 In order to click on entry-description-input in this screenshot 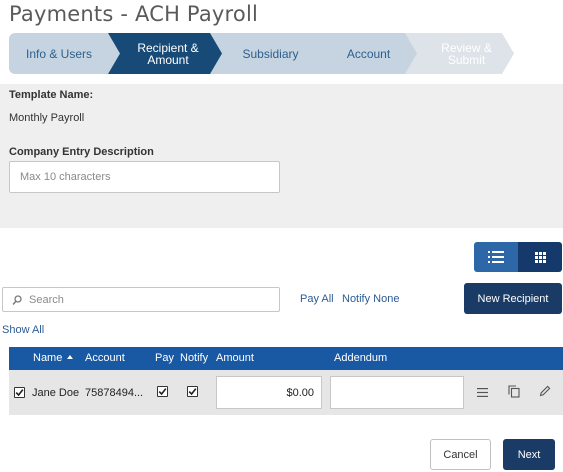, I will do `click(144, 177)`.